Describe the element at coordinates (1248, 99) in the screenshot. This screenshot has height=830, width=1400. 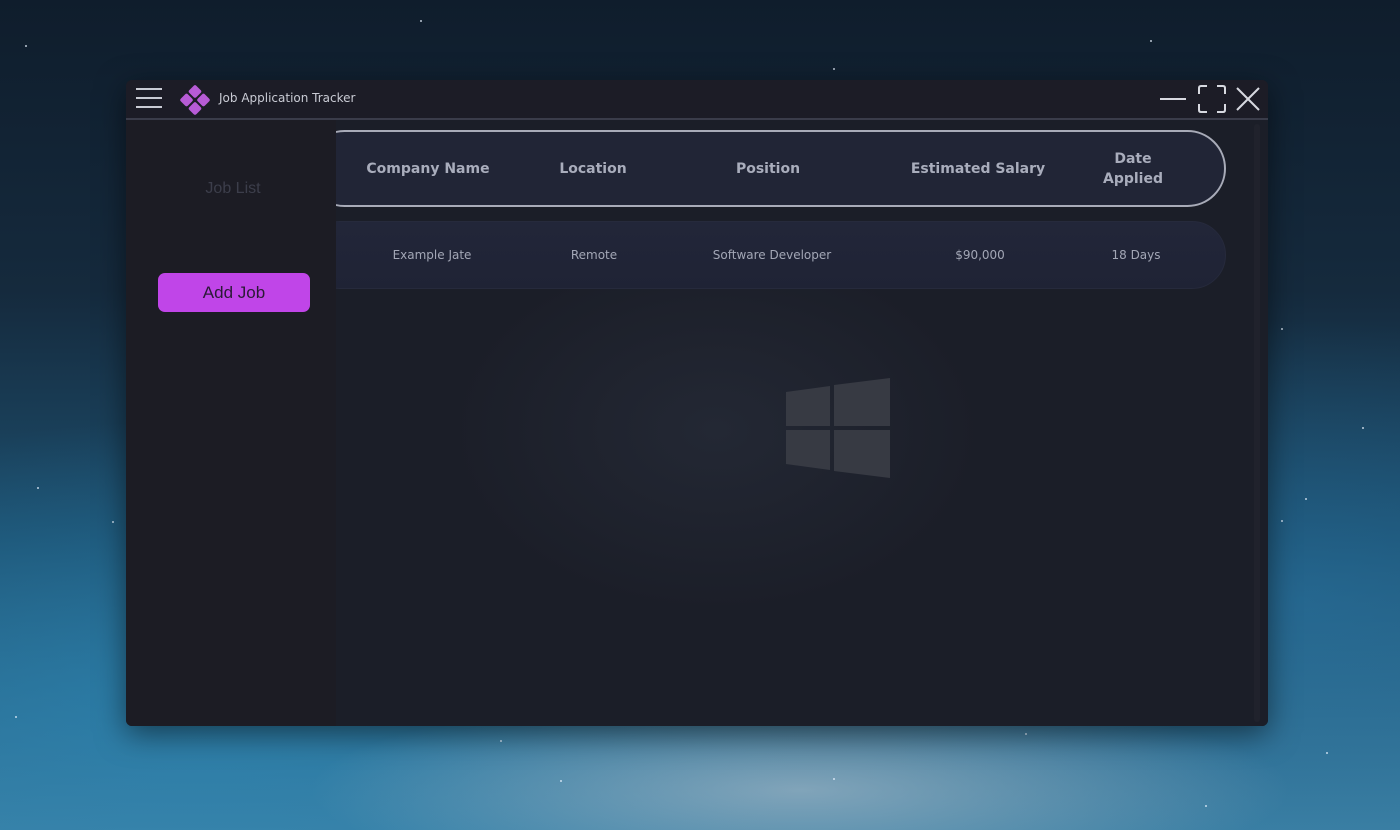
I see `close-icon` at that location.